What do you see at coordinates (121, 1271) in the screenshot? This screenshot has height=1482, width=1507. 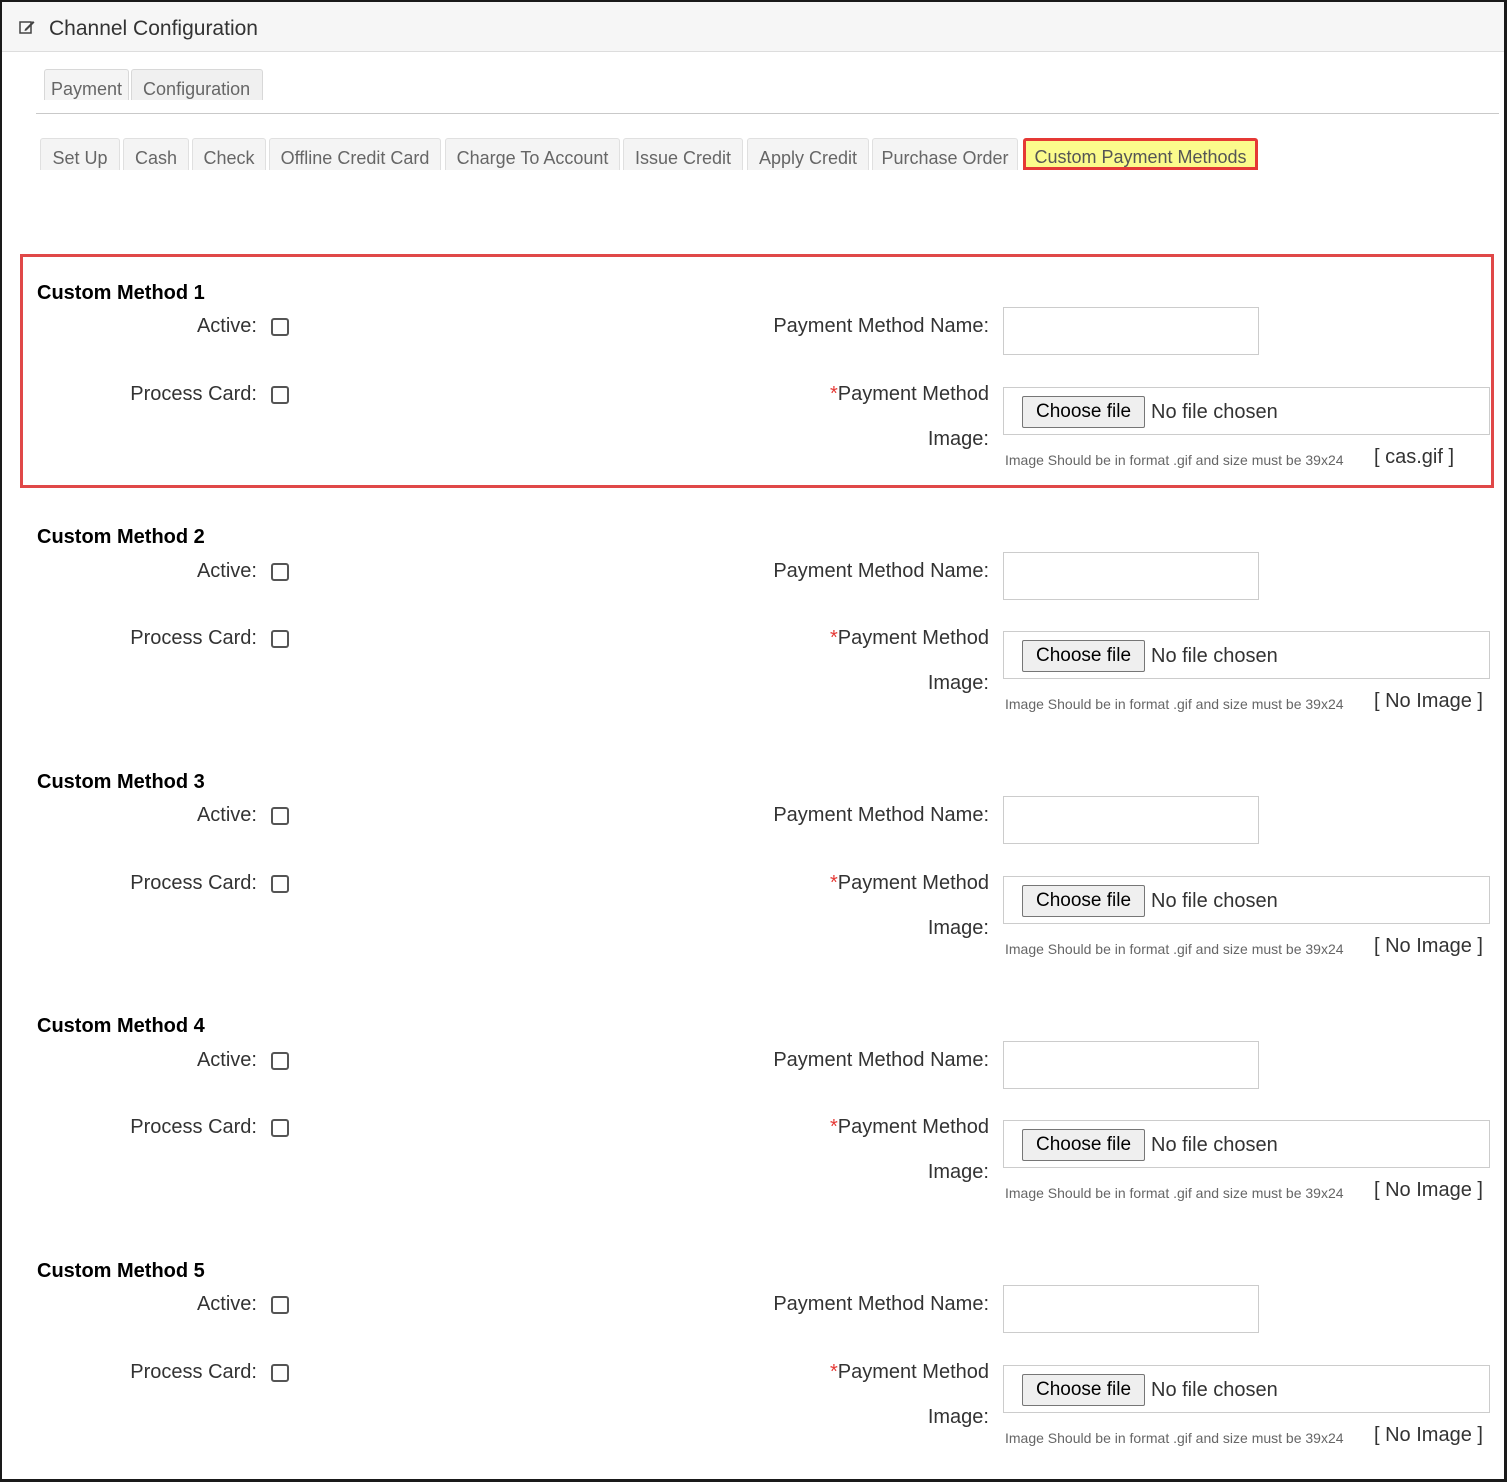 I see `method-title: Custom Method 5` at bounding box center [121, 1271].